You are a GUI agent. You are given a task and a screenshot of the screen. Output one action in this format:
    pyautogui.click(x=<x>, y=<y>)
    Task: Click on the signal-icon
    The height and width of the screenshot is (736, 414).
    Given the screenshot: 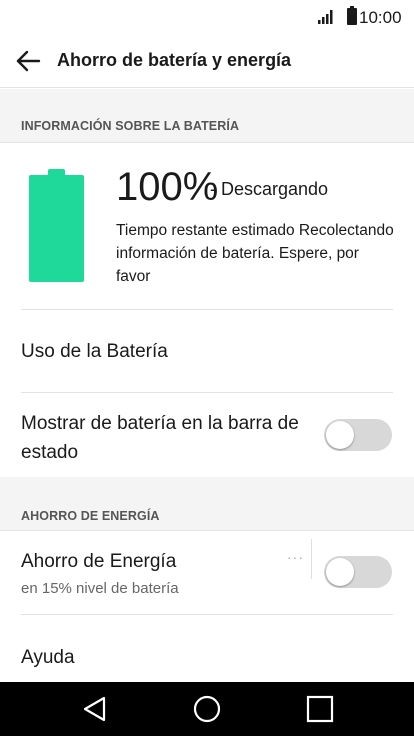 What is the action you would take?
    pyautogui.click(x=325, y=17)
    